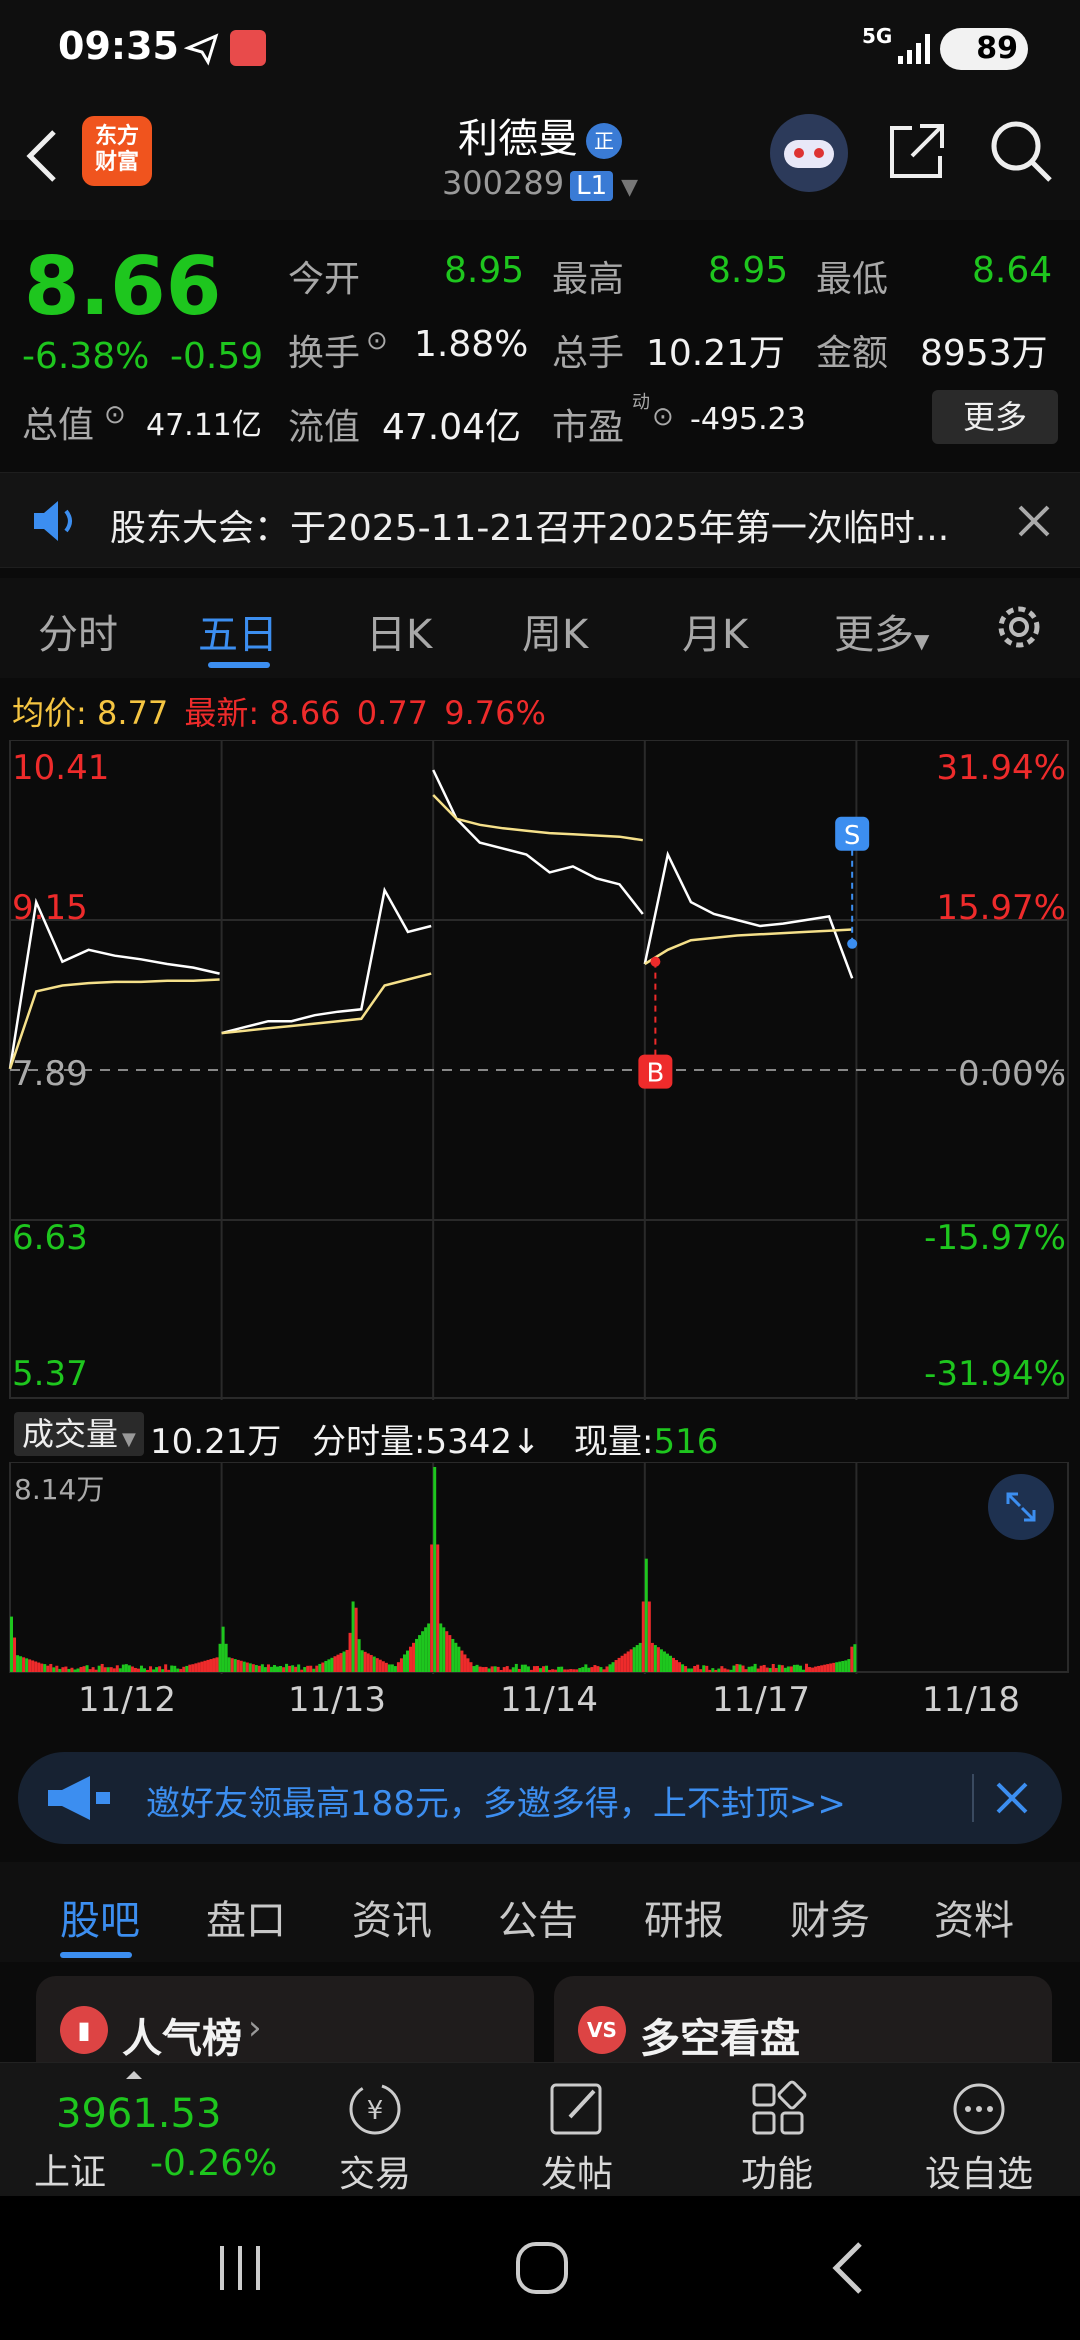  Describe the element at coordinates (973, 1798) in the screenshot. I see `divider` at that location.